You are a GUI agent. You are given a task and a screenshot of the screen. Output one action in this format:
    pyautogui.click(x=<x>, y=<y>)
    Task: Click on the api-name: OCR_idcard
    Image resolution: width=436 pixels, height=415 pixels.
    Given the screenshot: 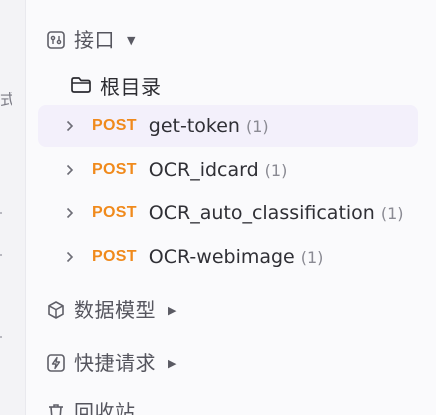 What is the action you would take?
    pyautogui.click(x=203, y=170)
    